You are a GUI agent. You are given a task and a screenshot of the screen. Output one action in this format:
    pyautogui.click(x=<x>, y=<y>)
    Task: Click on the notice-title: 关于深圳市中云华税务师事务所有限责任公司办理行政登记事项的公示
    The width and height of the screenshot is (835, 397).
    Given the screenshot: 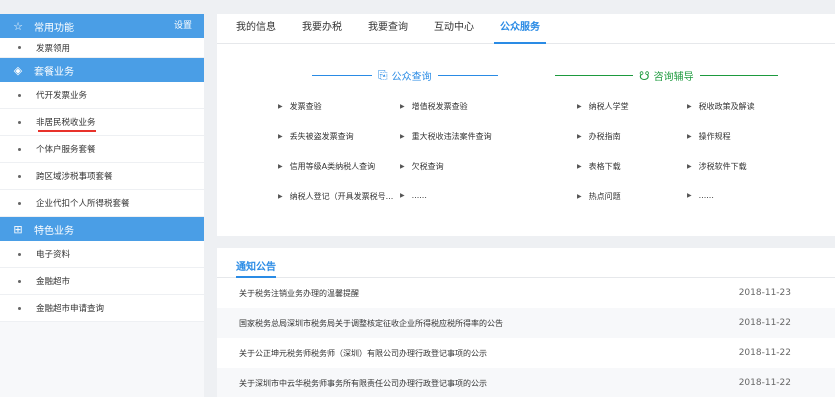 What is the action you would take?
    pyautogui.click(x=363, y=383)
    